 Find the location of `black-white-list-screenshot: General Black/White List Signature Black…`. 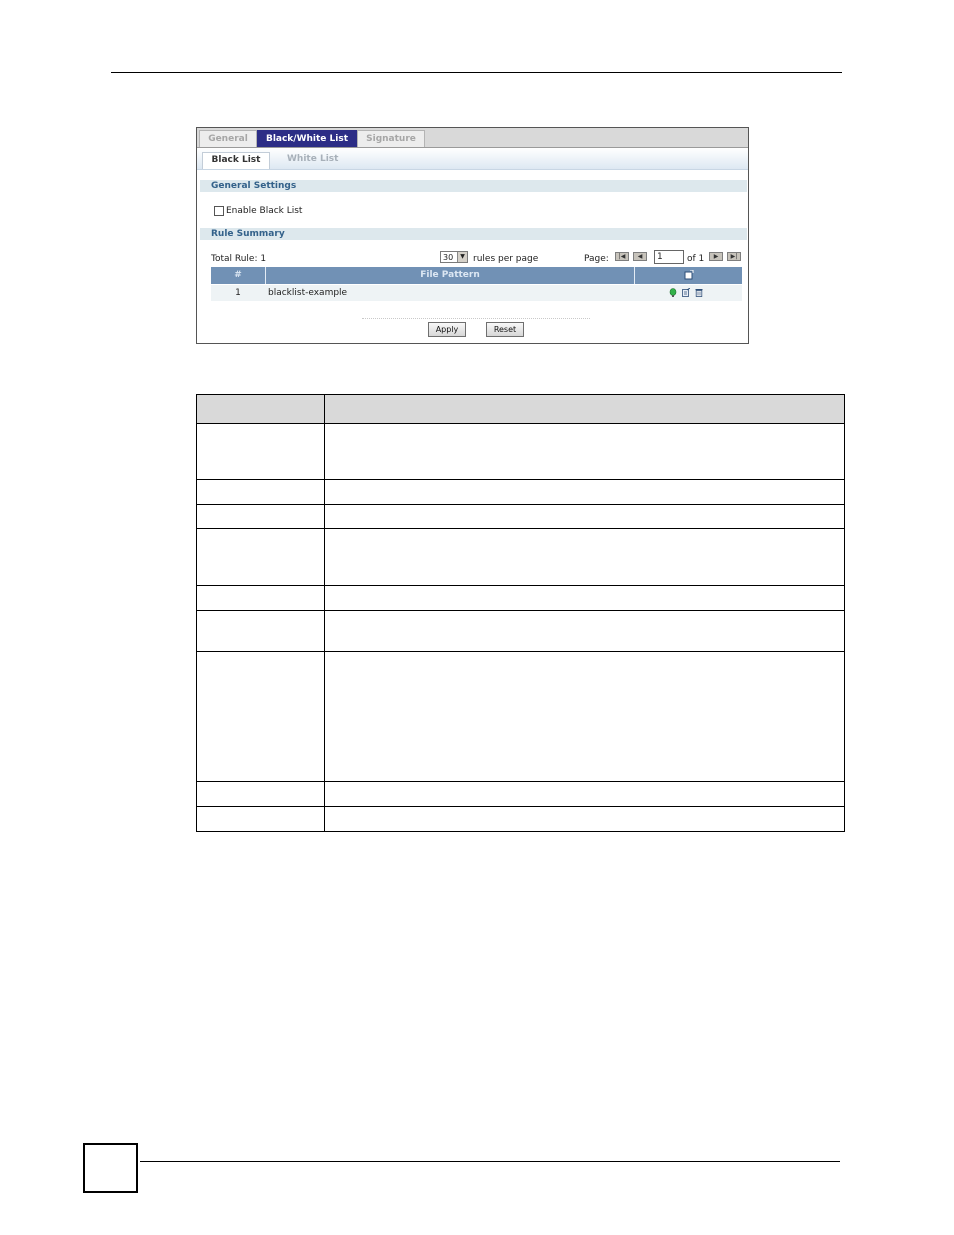

black-white-list-screenshot: General Black/White List Signature Black… is located at coordinates (472, 235).